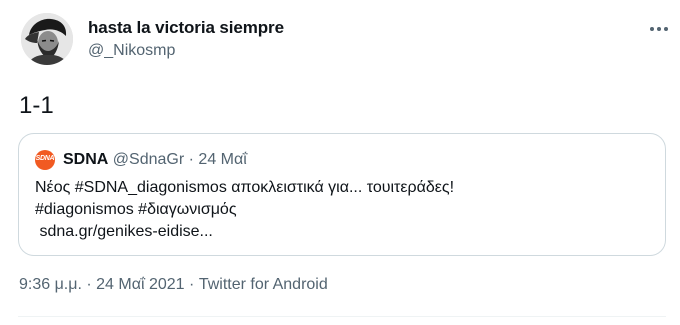 The height and width of the screenshot is (325, 680). What do you see at coordinates (140, 284) in the screenshot?
I see `tweet-date: 24 Μαΐ 2021` at bounding box center [140, 284].